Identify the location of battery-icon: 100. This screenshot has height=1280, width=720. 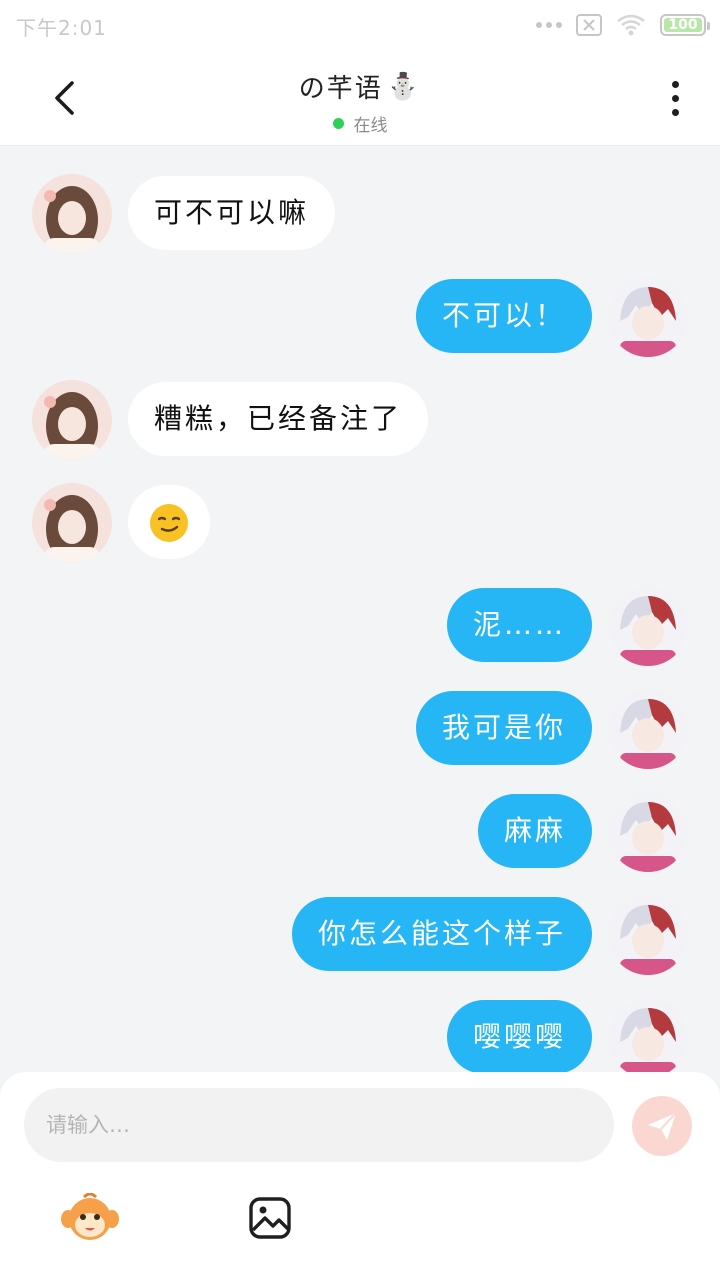
(685, 25).